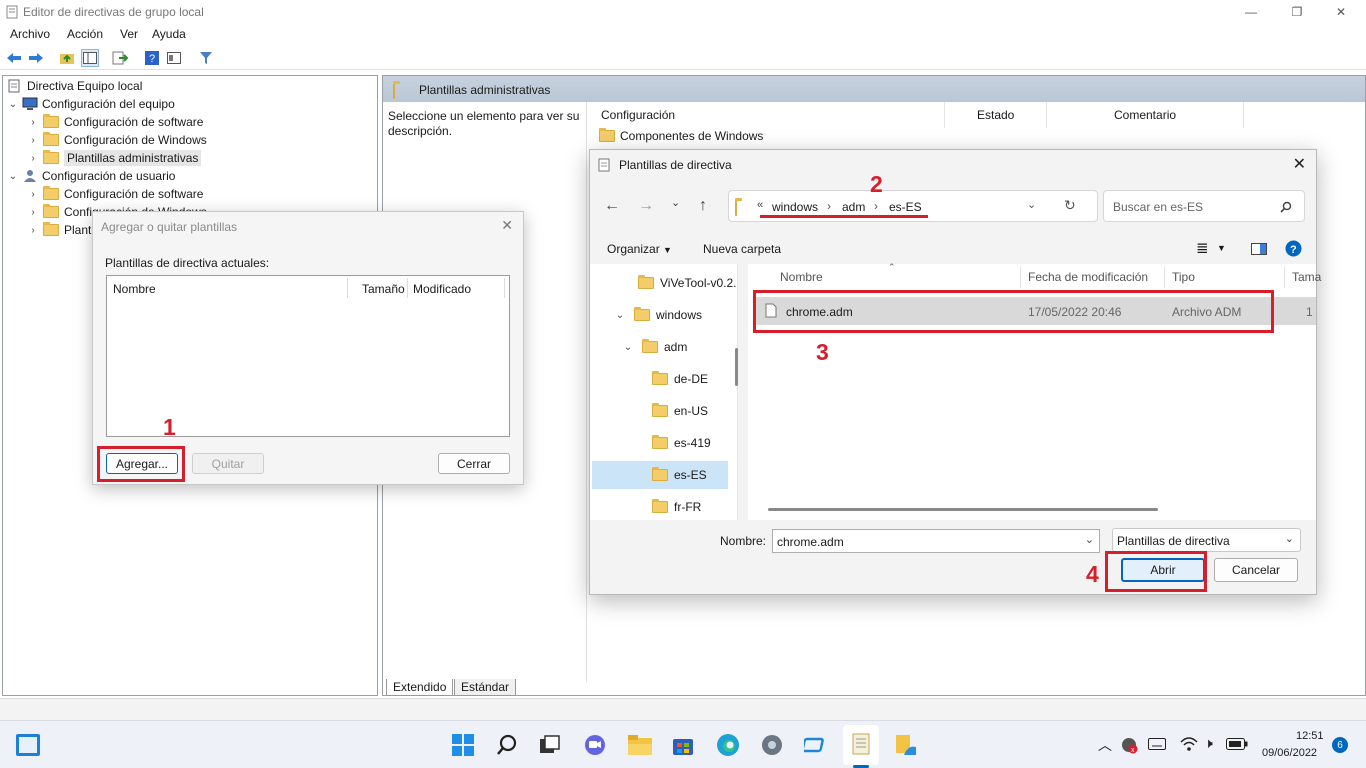 The height and width of the screenshot is (768, 1366). Describe the element at coordinates (685, 283) in the screenshot. I see `nav-item-vivetool: ViVeTool-v0.2.` at that location.